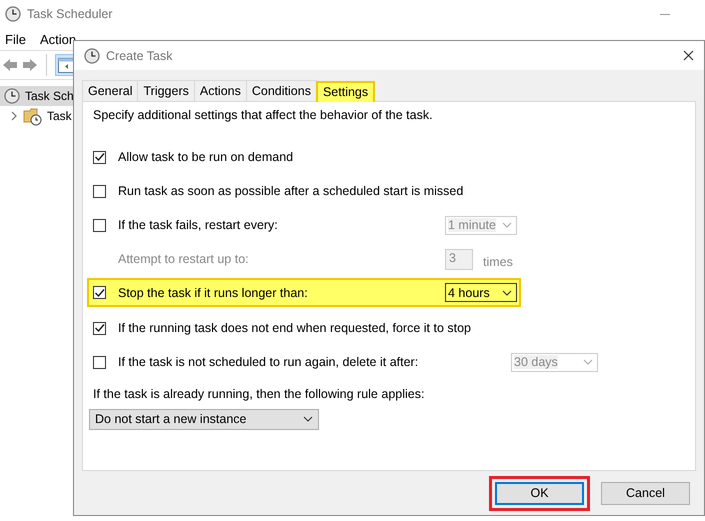 The image size is (705, 521). What do you see at coordinates (14, 116) in the screenshot?
I see `chevron-icon` at bounding box center [14, 116].